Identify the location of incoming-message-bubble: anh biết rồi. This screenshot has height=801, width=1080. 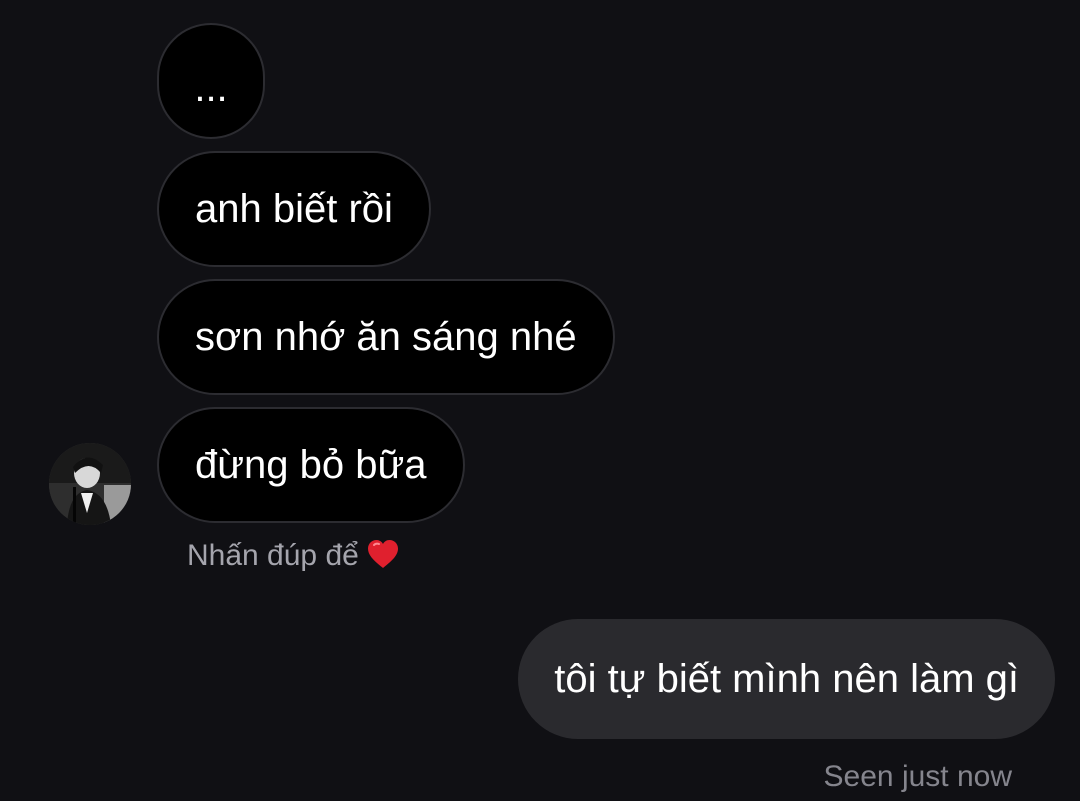
(294, 209).